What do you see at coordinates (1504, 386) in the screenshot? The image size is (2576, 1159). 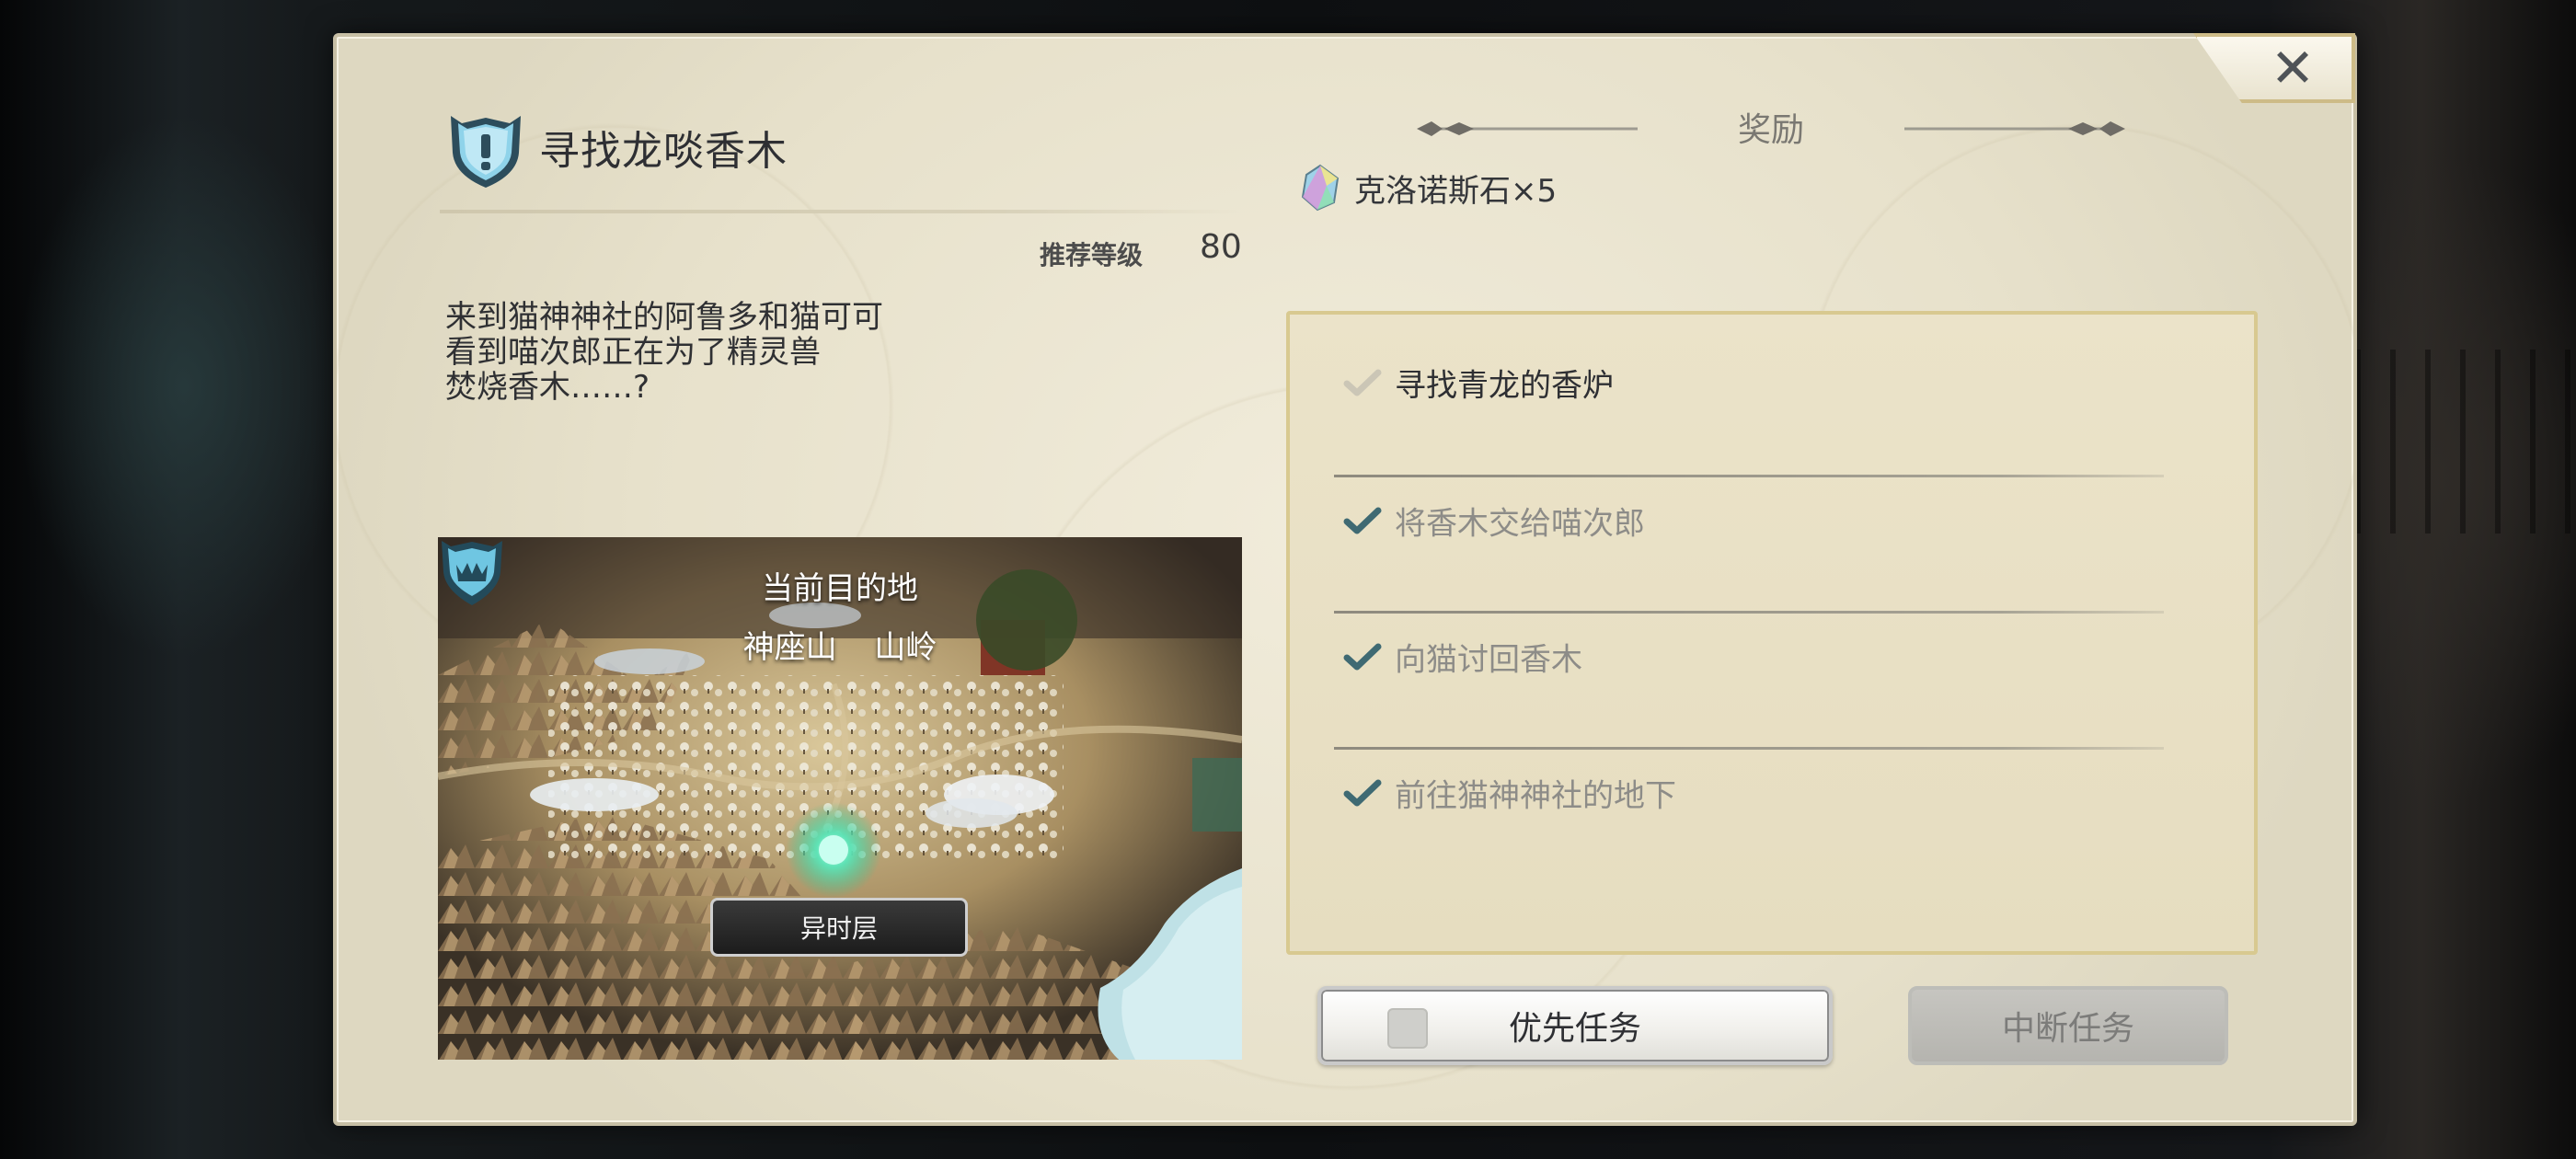 I see `objective-text: 寻找青龙的香炉` at bounding box center [1504, 386].